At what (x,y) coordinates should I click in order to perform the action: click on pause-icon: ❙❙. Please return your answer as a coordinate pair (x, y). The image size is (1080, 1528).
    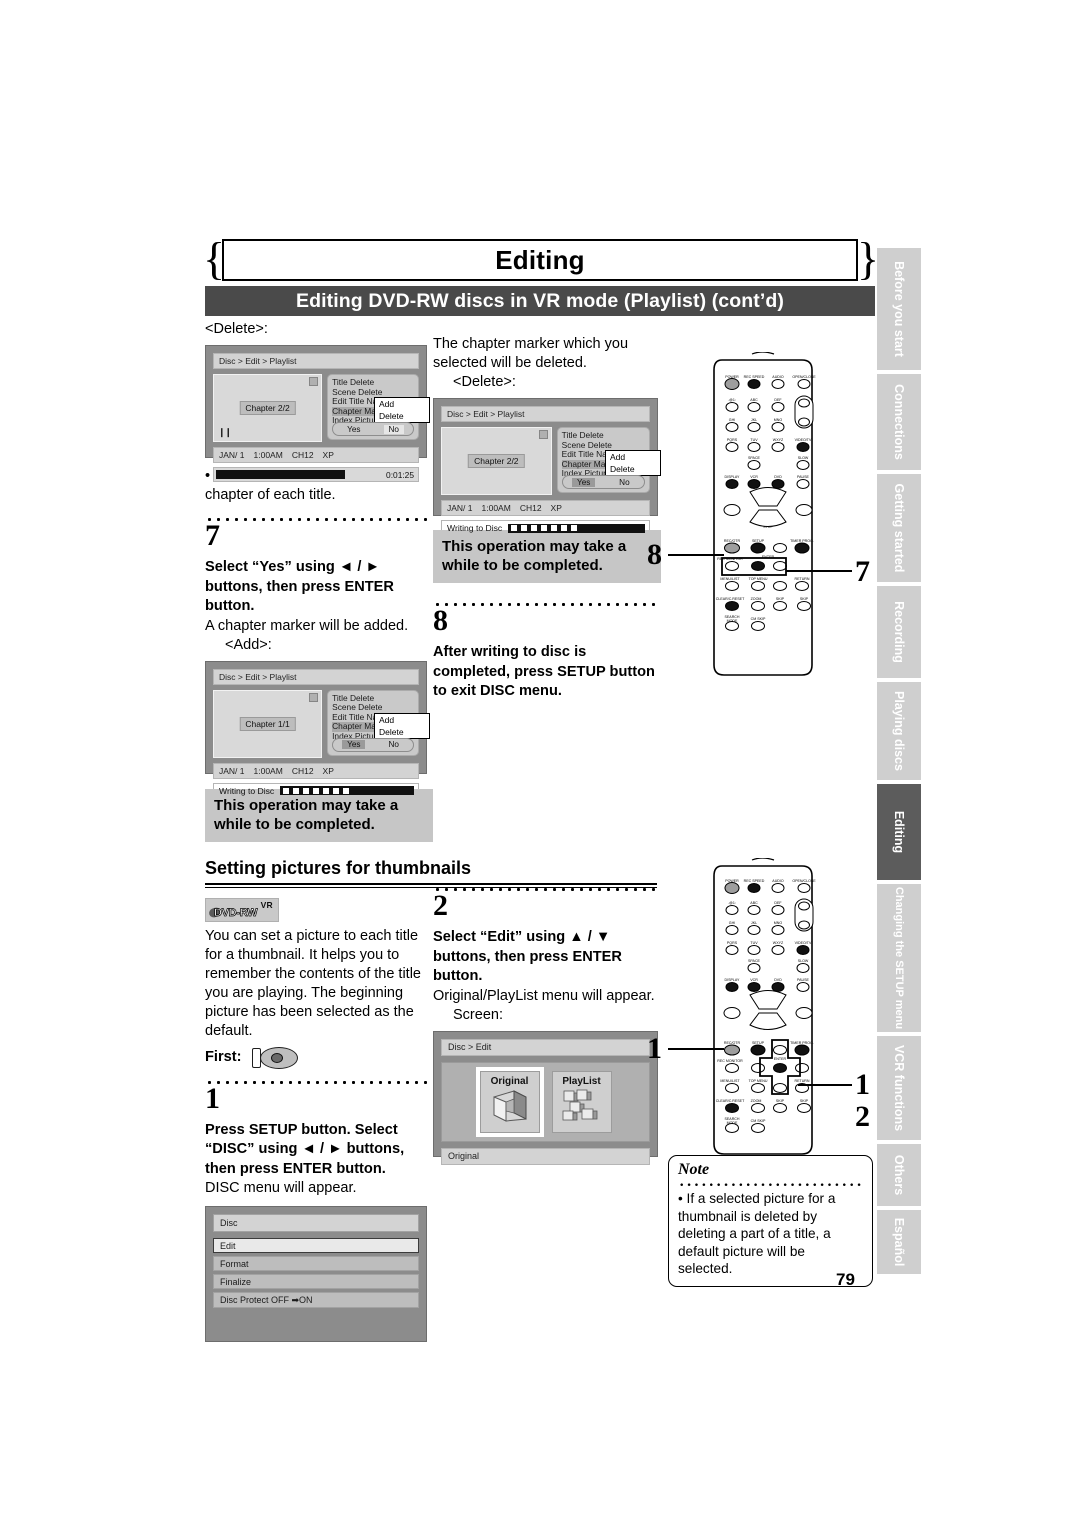
    Looking at the image, I should click on (225, 432).